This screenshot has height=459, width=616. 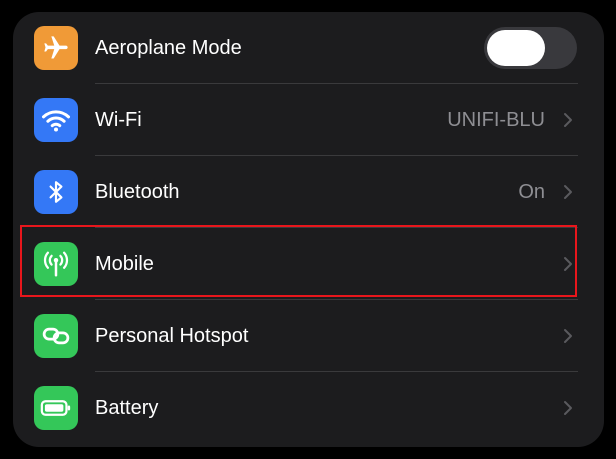 I want to click on row-label: Battery, so click(x=127, y=408).